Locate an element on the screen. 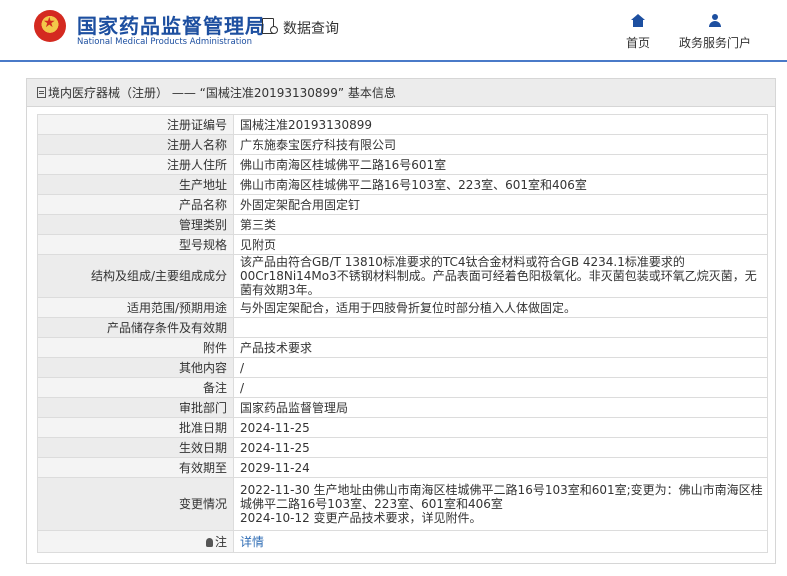  table-row: 备注 / is located at coordinates (402, 387).